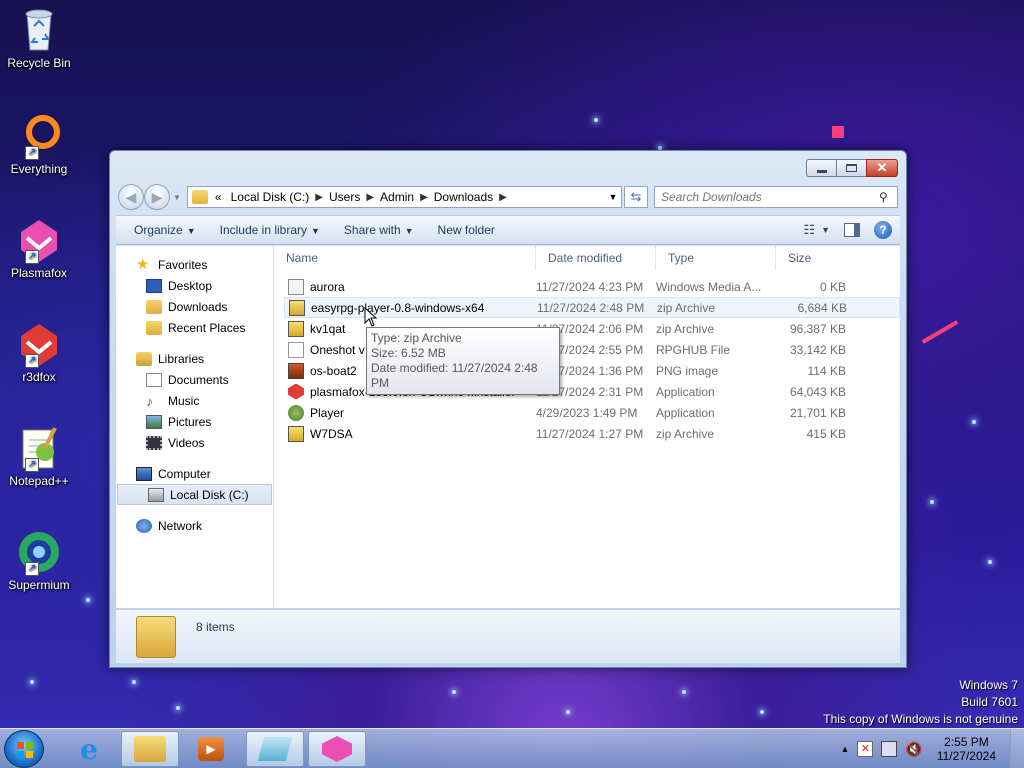 This screenshot has width=1024, height=768. What do you see at coordinates (194, 400) in the screenshot?
I see `nav-music: ♪ Music` at bounding box center [194, 400].